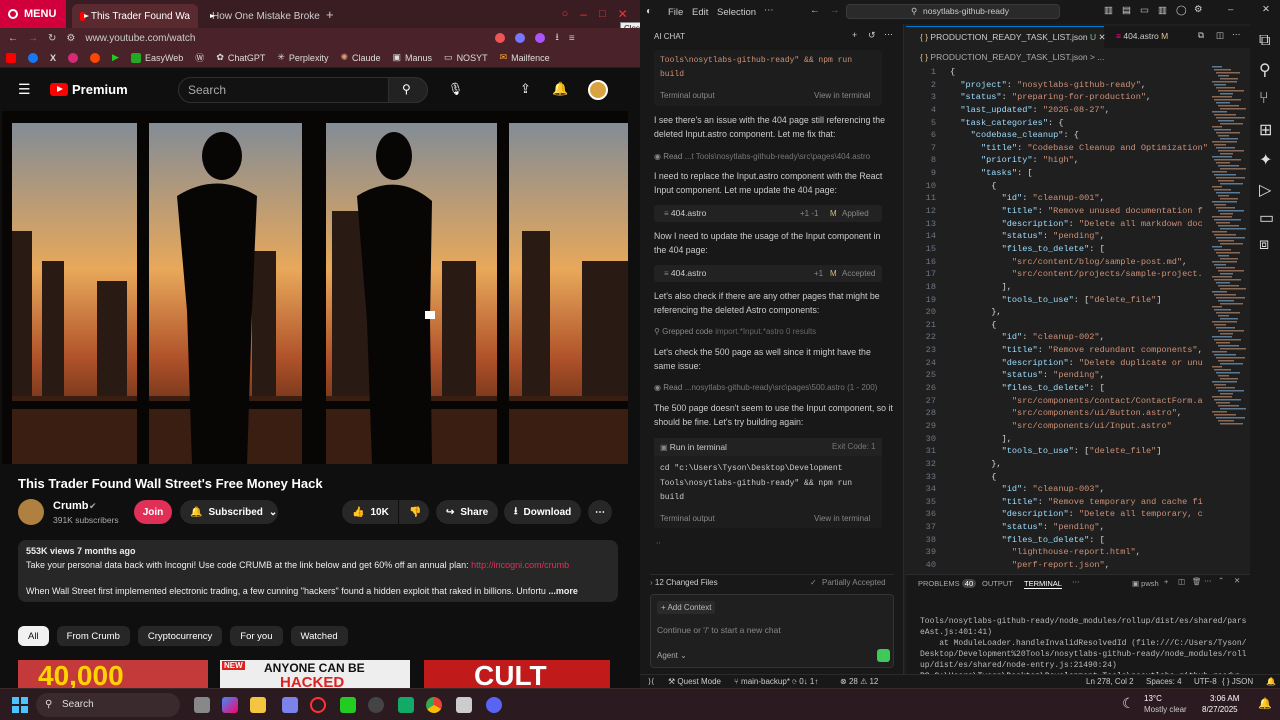  Describe the element at coordinates (113, 674) in the screenshot. I see `recommendation-thumbnail-1: 40,000` at that location.